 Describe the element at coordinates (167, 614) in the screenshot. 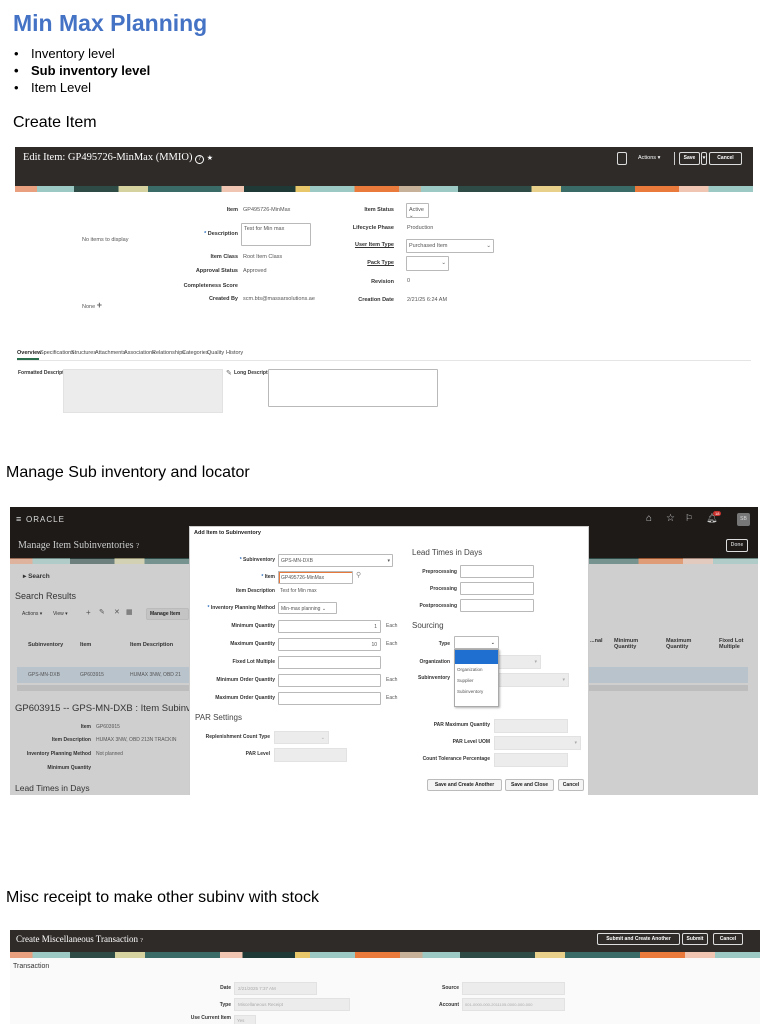

I see `manage-item-button: Manage Item` at that location.